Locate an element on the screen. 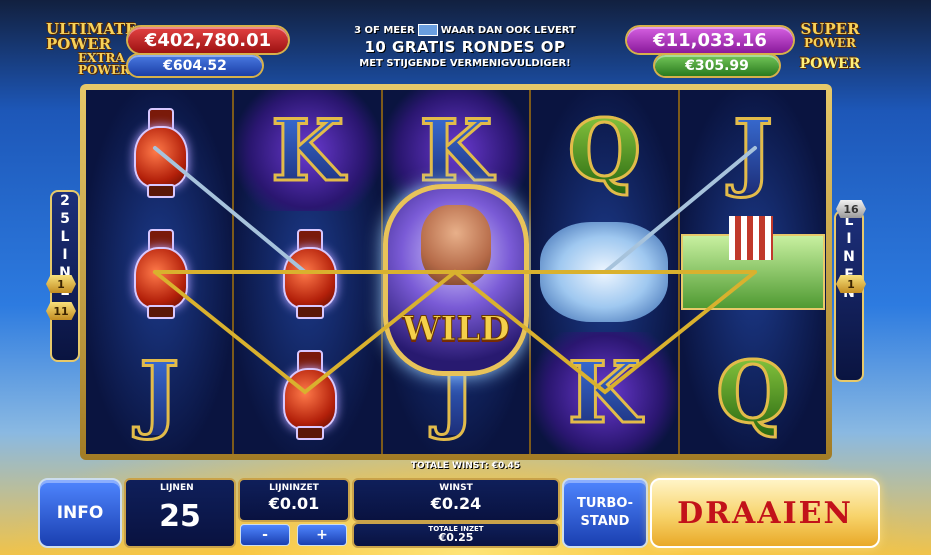  win-value: €0.24 is located at coordinates (456, 503).